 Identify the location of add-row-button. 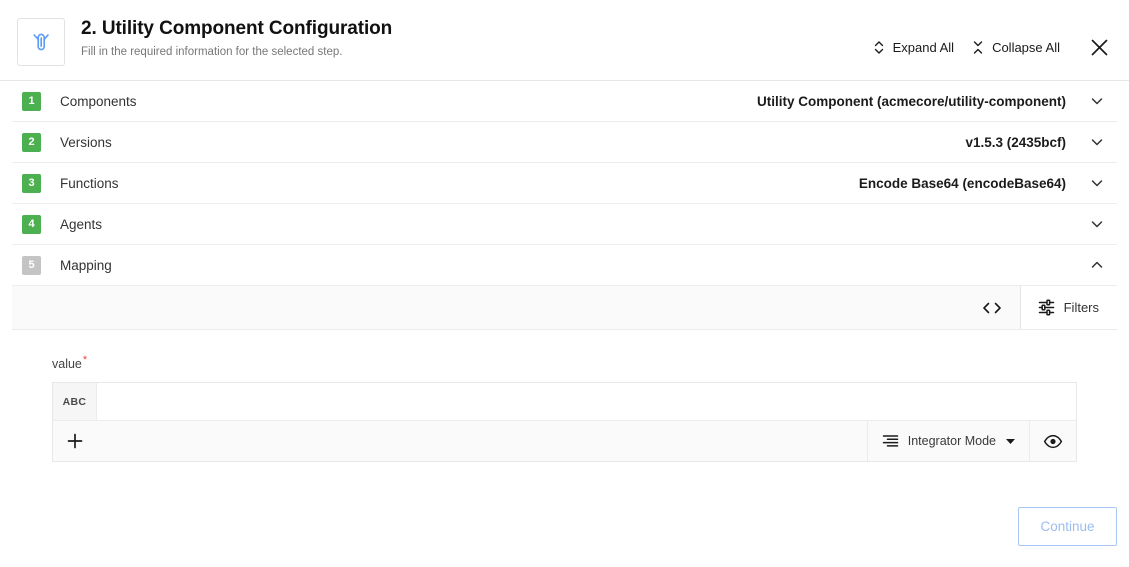
(75, 441).